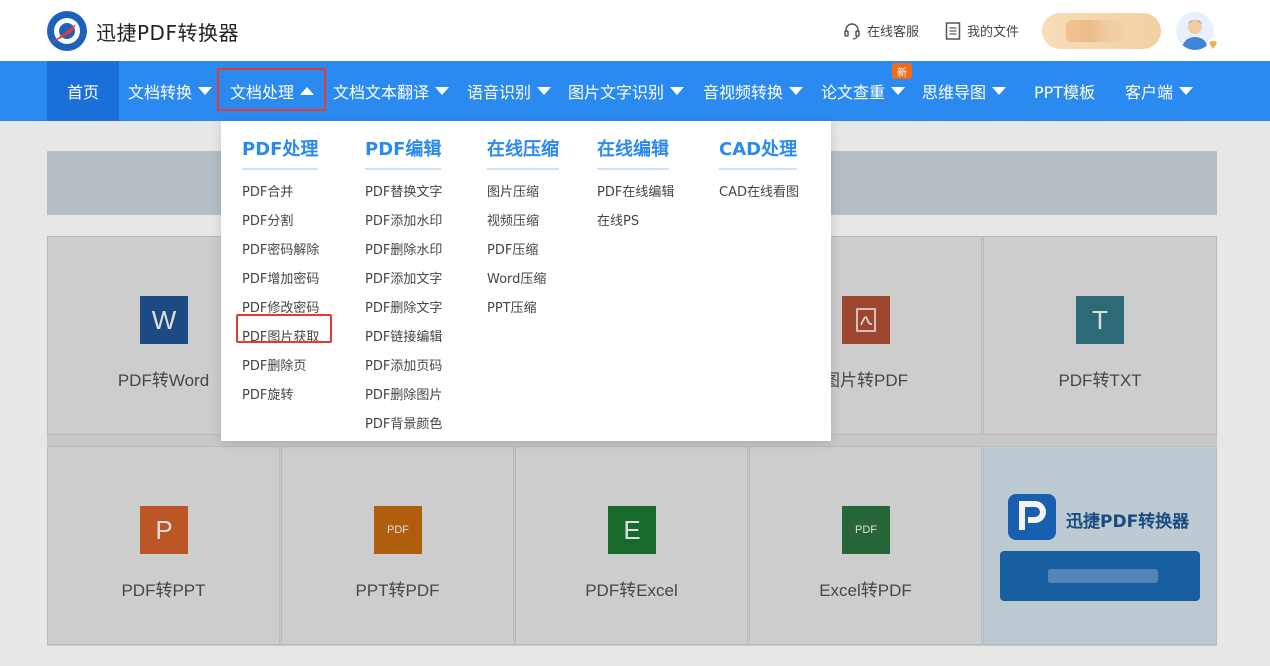 Image resolution: width=1270 pixels, height=666 pixels. Describe the element at coordinates (403, 279) in the screenshot. I see `menu-item: PDF添加文字` at that location.